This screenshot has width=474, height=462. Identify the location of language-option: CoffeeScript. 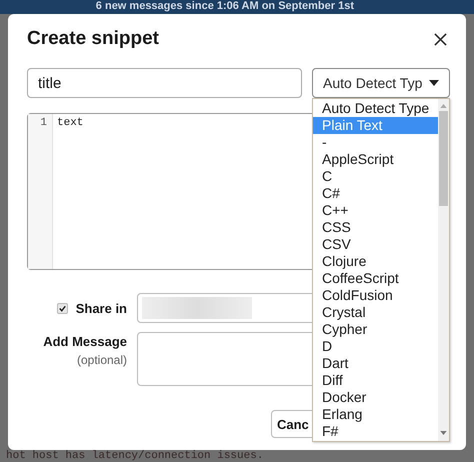
(375, 278).